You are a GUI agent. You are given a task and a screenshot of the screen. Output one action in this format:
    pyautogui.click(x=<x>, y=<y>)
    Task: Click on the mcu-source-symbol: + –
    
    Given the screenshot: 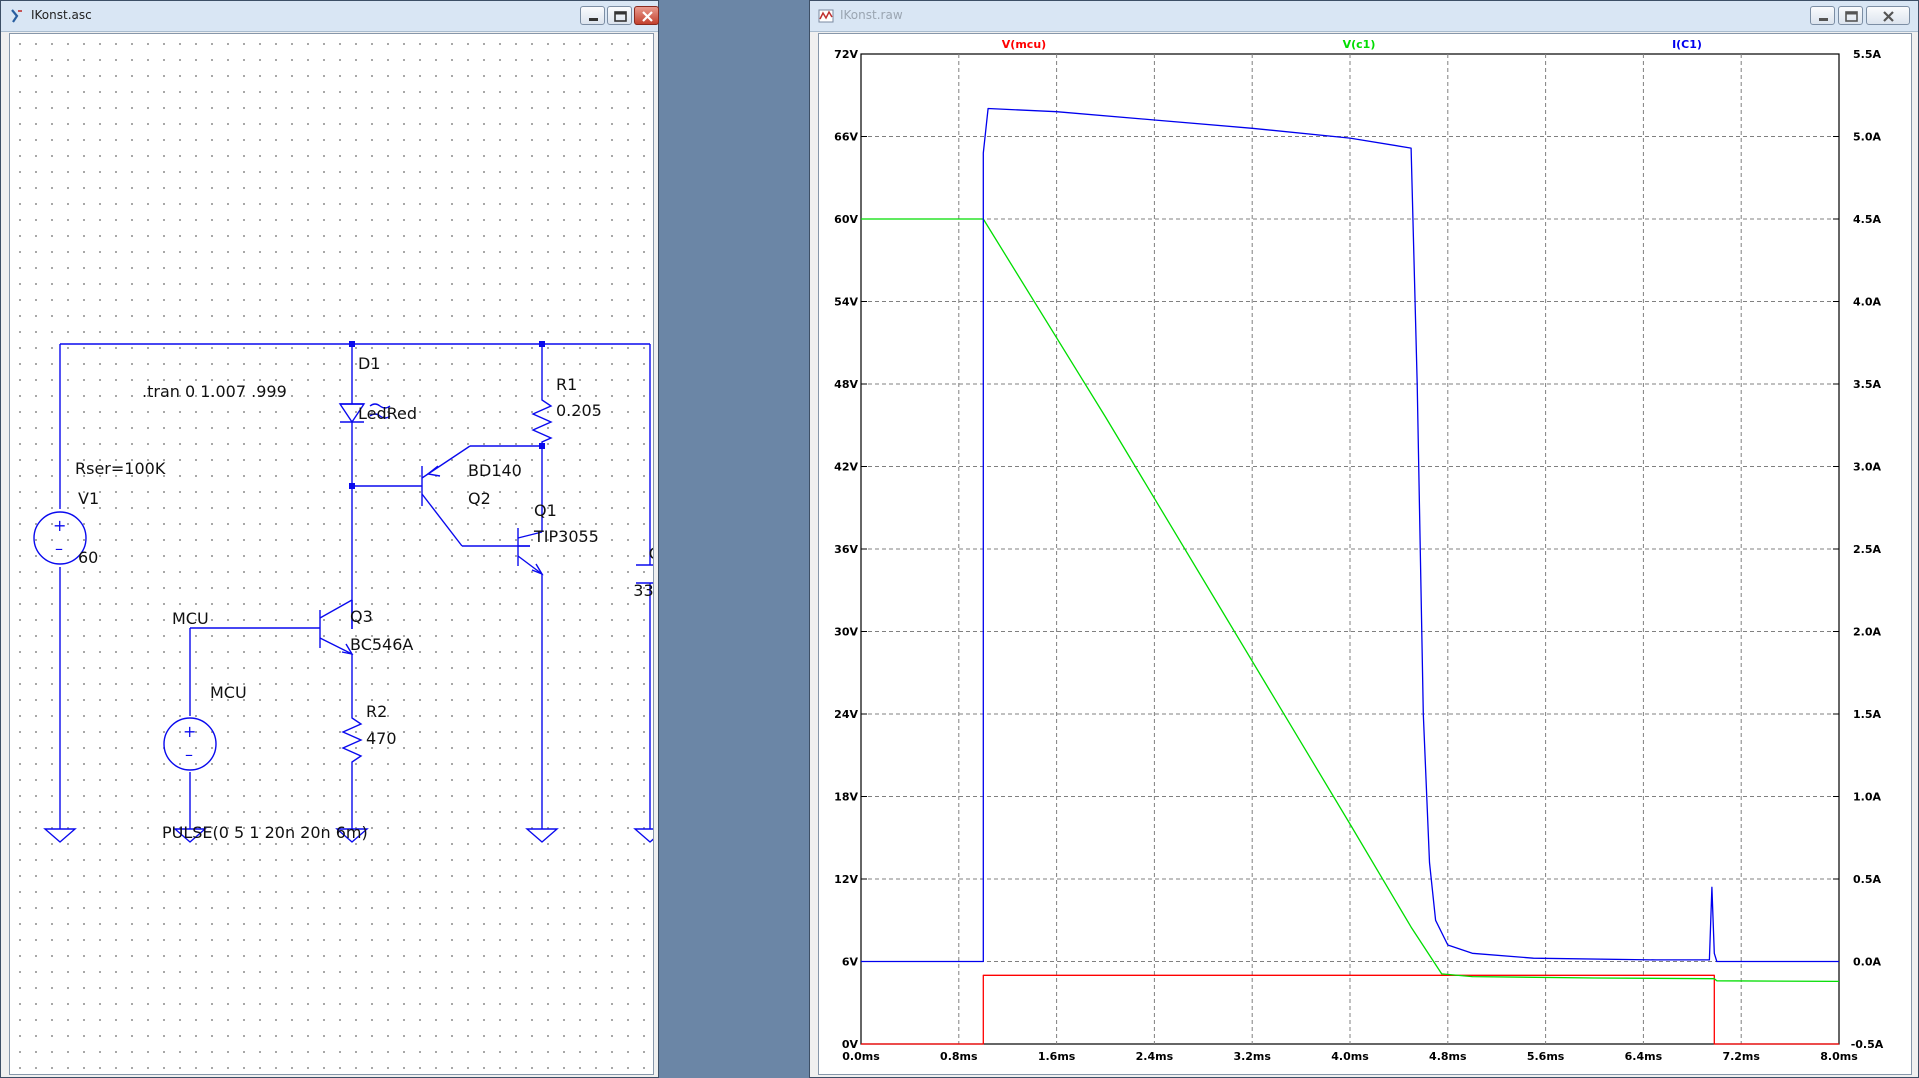 What is the action you would take?
    pyautogui.click(x=190, y=744)
    